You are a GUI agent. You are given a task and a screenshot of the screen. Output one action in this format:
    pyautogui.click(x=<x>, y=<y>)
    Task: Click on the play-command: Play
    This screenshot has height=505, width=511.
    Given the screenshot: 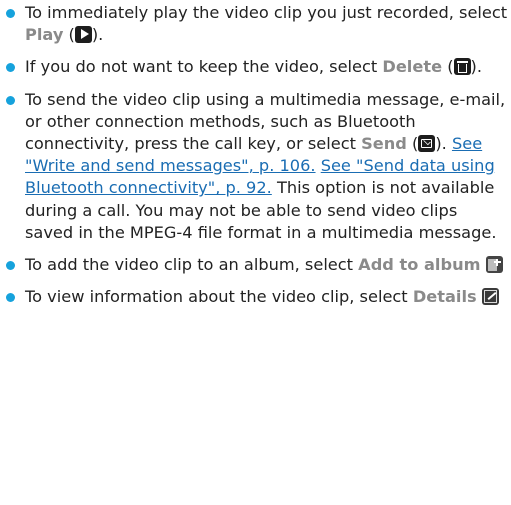 What is the action you would take?
    pyautogui.click(x=44, y=35)
    